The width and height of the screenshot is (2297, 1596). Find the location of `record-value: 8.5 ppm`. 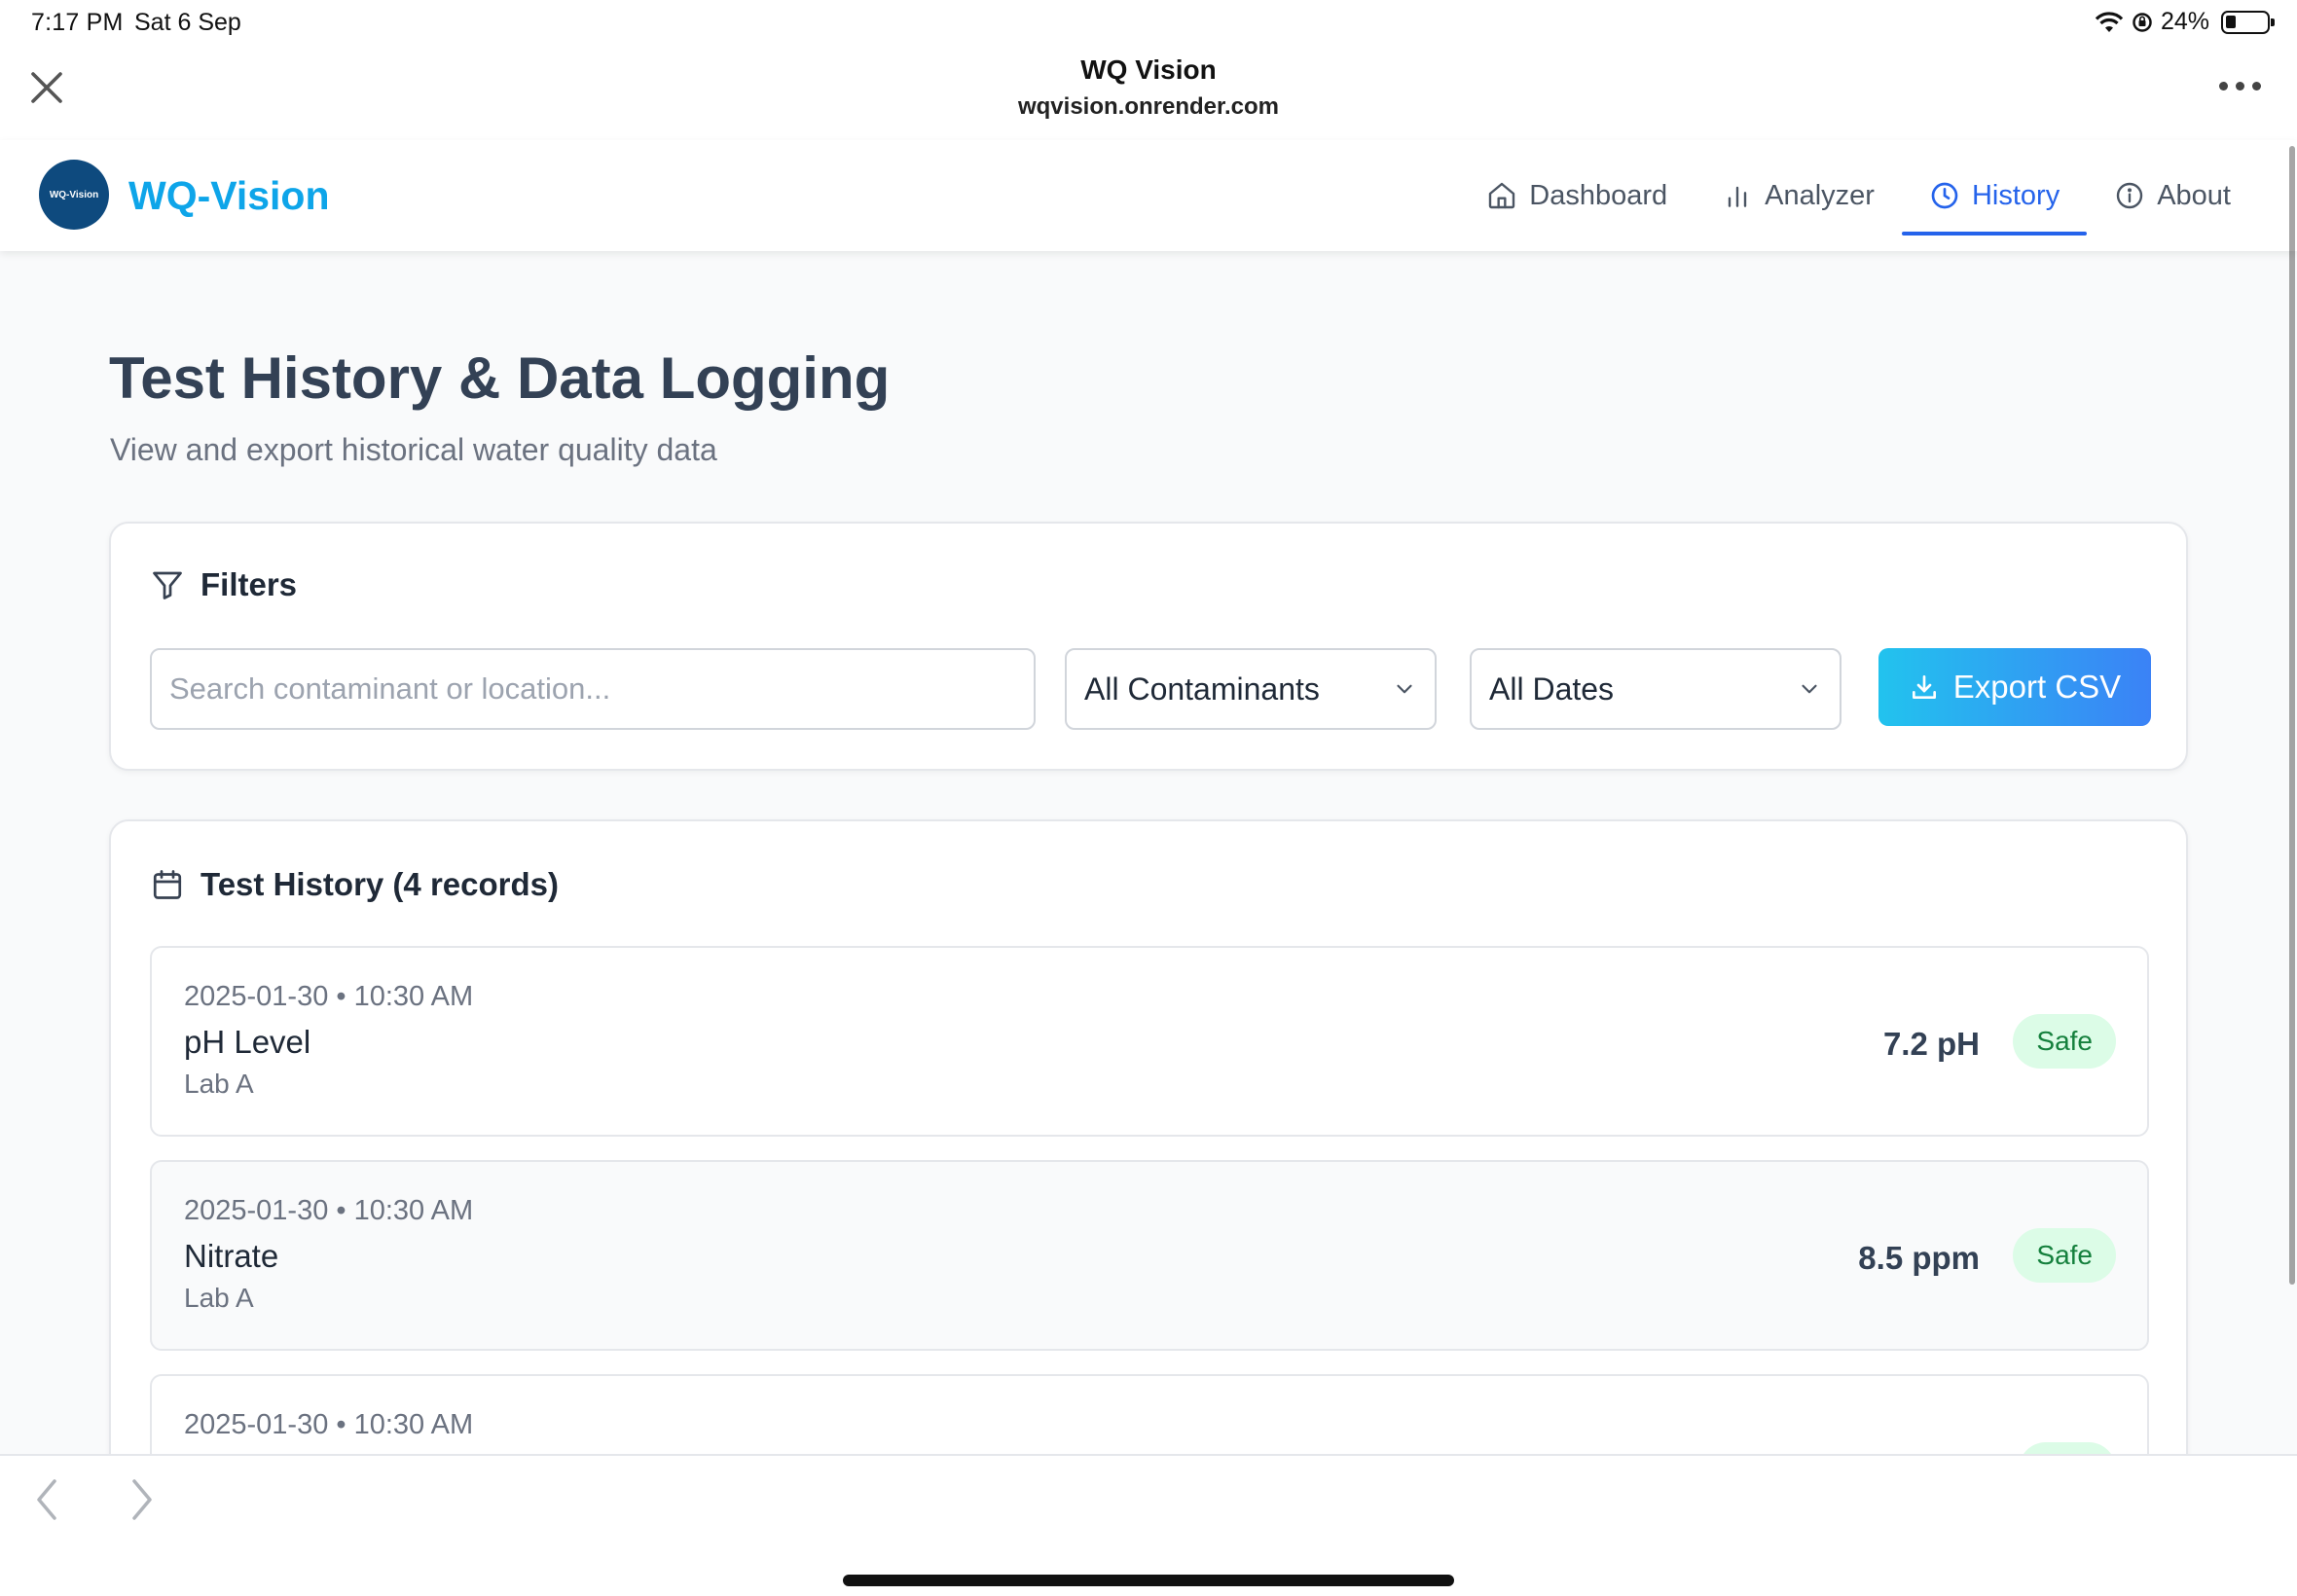

record-value: 8.5 ppm is located at coordinates (1919, 1258).